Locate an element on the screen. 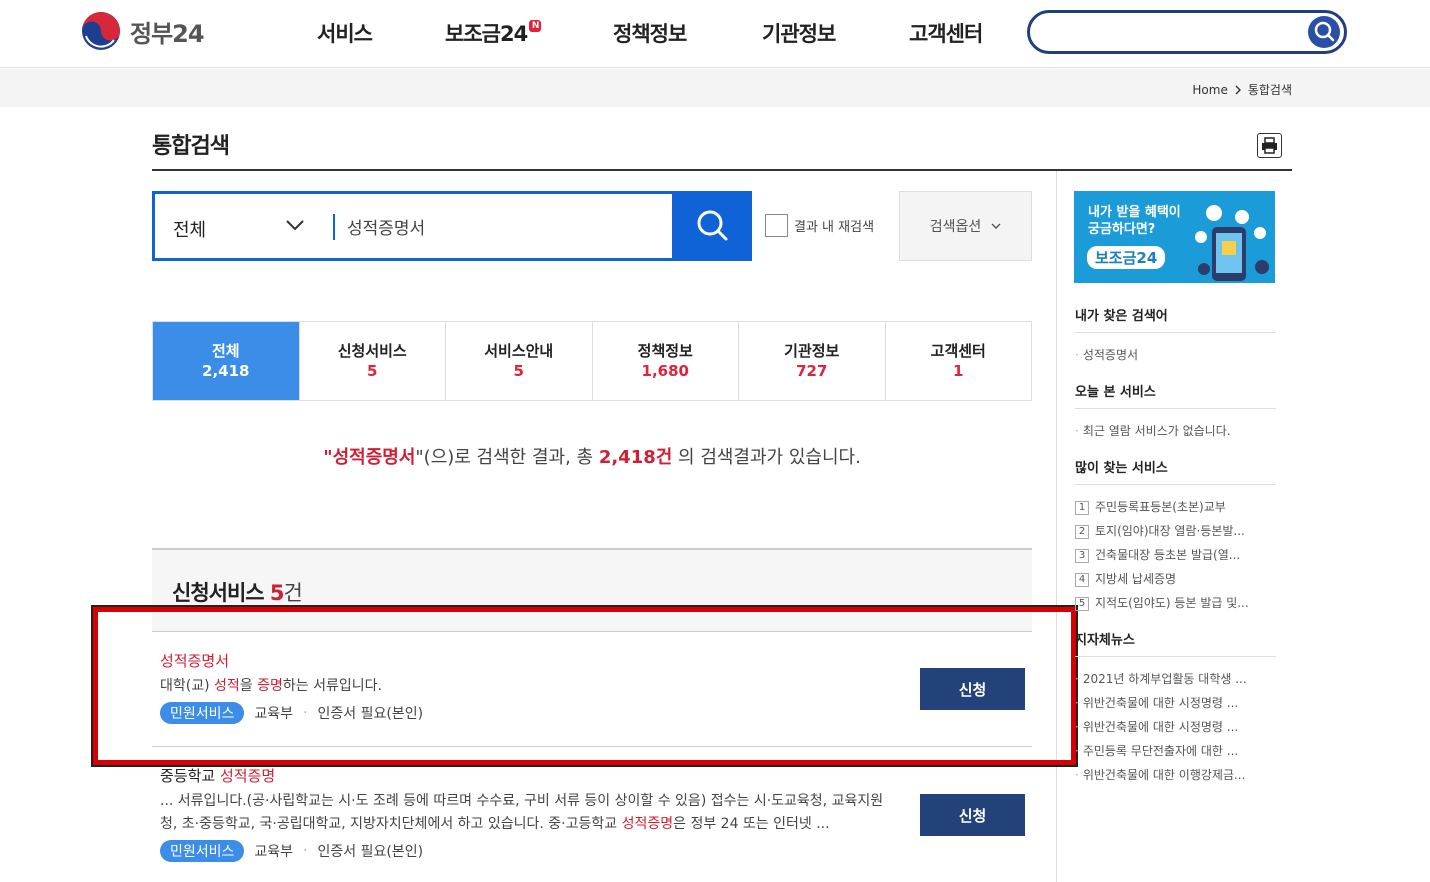 The width and height of the screenshot is (1430, 882). sidebar-heading: 많이 찾는 서비스 is located at coordinates (1175, 471).